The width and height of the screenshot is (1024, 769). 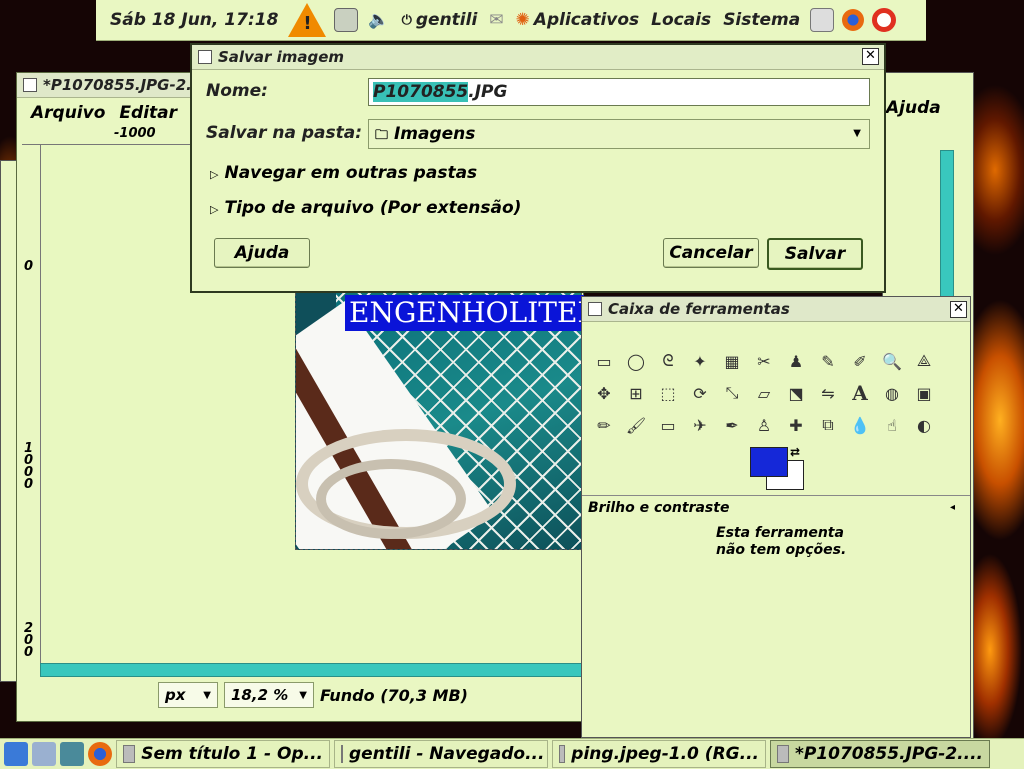 What do you see at coordinates (578, 20) in the screenshot?
I see `applications-menu: ✺ Aplicativos` at bounding box center [578, 20].